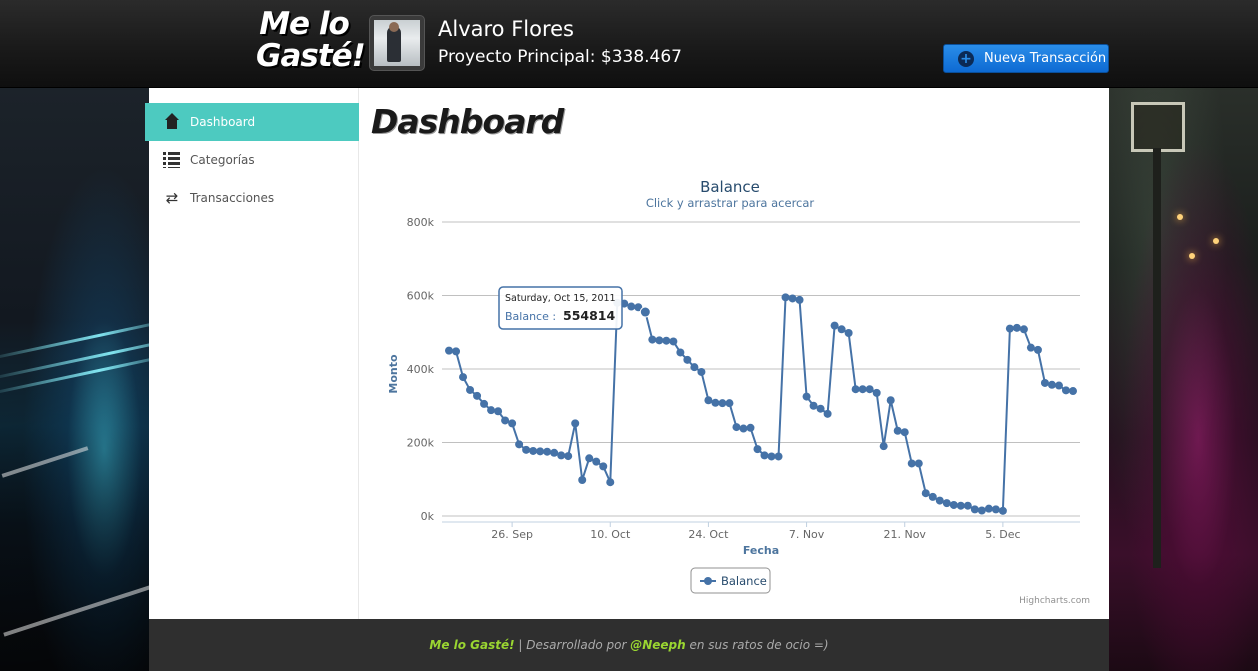 The image size is (1258, 671). Describe the element at coordinates (645, 312) in the screenshot. I see `hovered-point` at that location.